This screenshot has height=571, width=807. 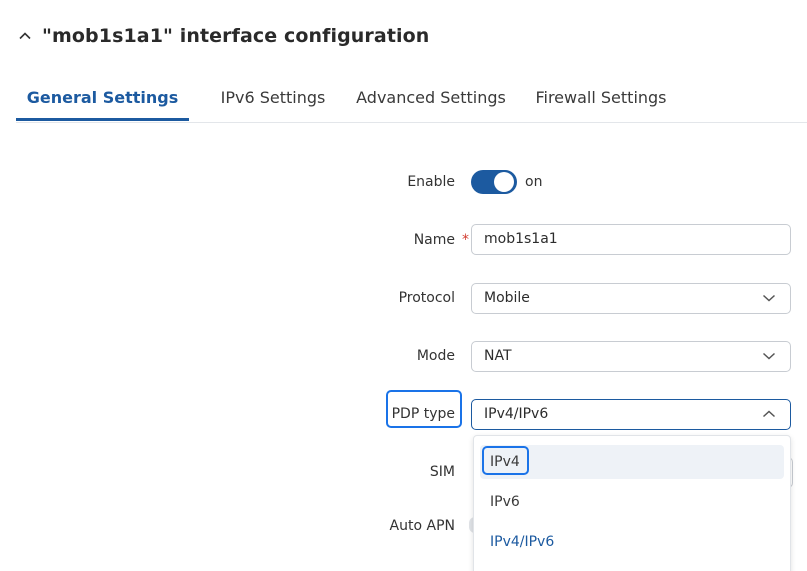 I want to click on enable-label: Enable, so click(x=431, y=182).